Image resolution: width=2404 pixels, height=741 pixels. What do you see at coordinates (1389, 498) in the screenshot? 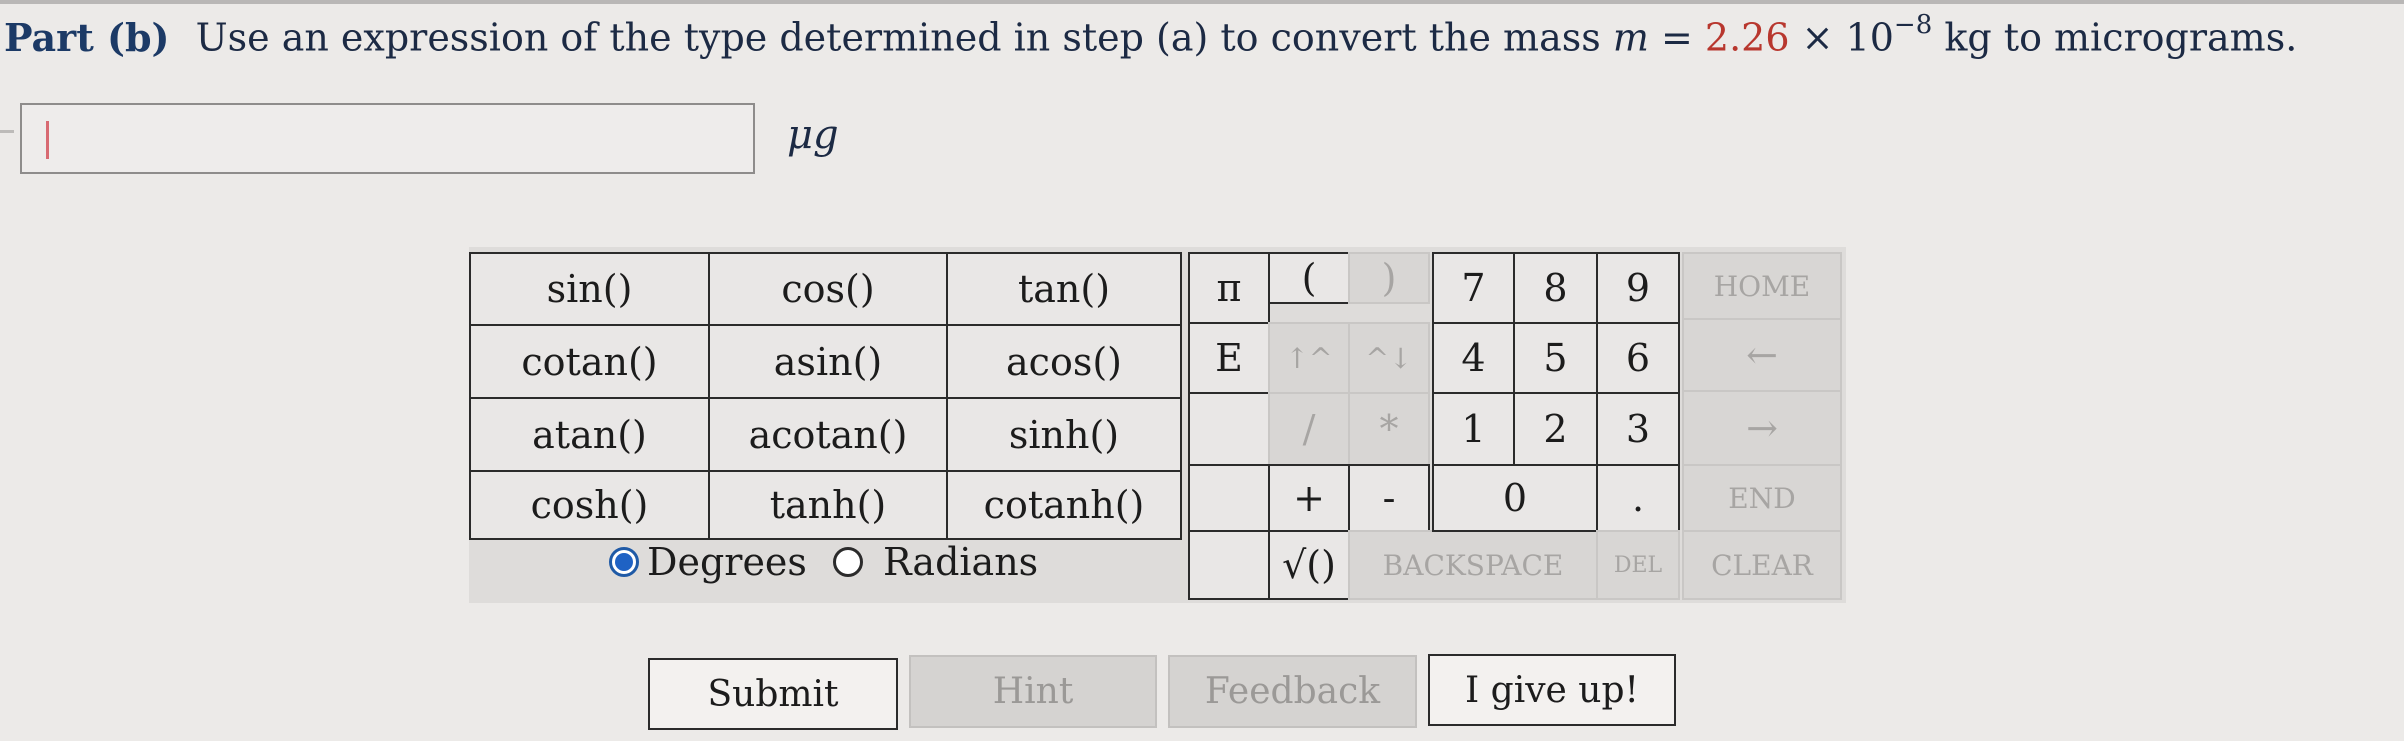
I see `minus-button: -` at bounding box center [1389, 498].